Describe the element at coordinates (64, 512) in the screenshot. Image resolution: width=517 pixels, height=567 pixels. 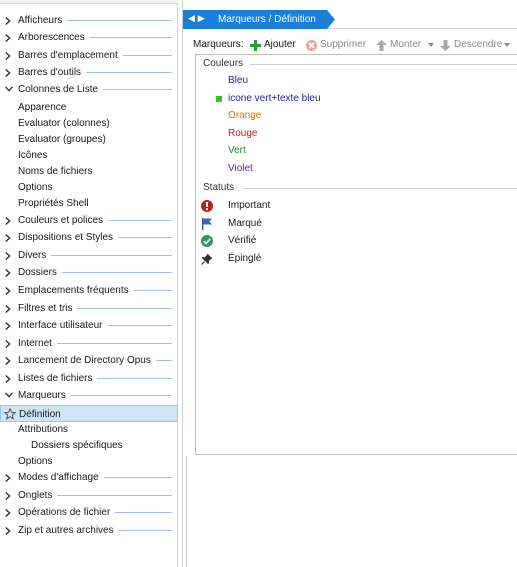
I see `tree-item-label: Opérations de fichier` at that location.